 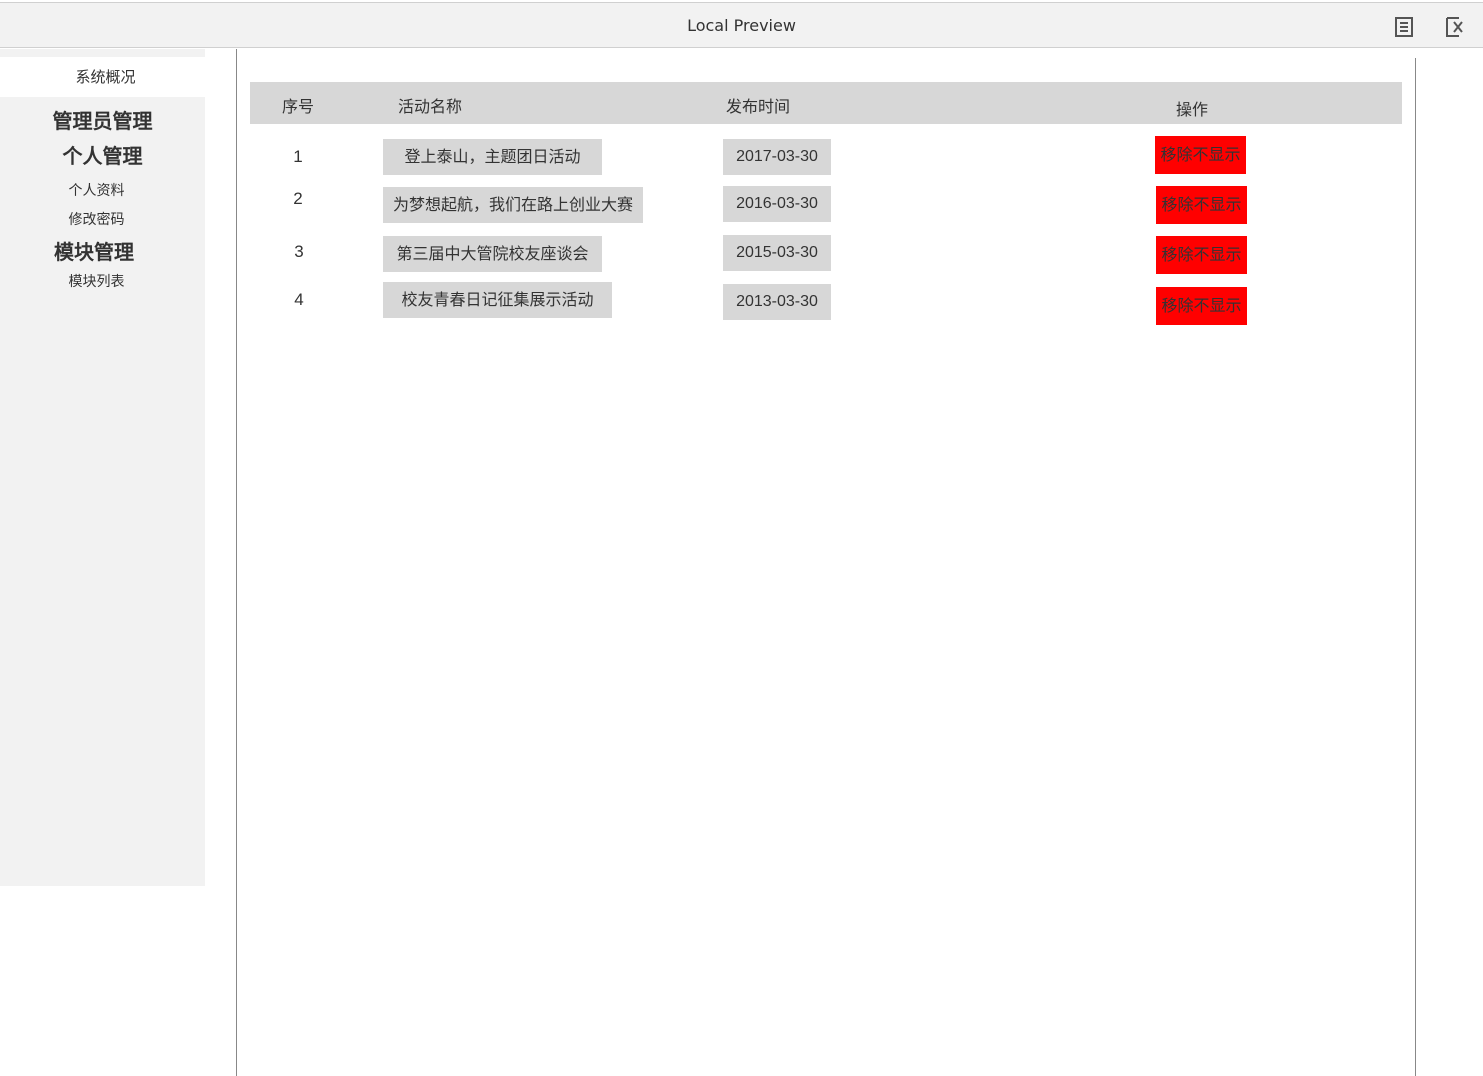 I want to click on sidebar-group-personal-management: 个人管理, so click(x=102, y=154).